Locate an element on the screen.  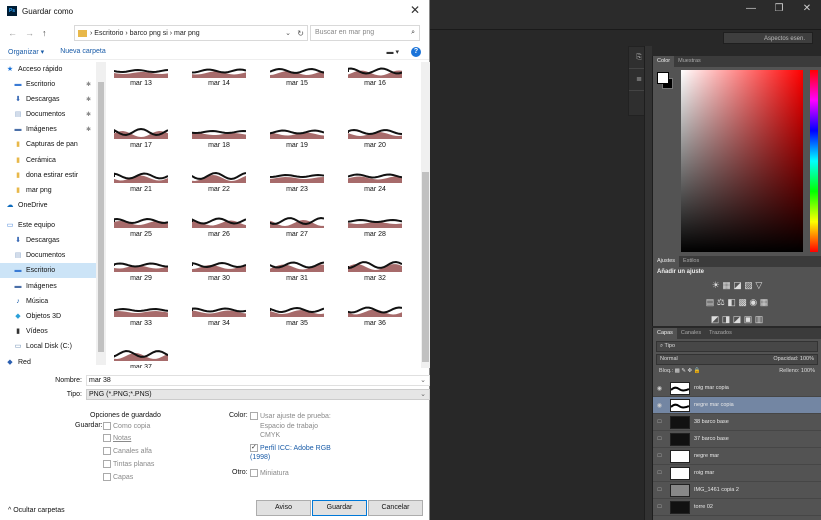
layer-row: □ torre 02 is located at coordinates (737, 507).